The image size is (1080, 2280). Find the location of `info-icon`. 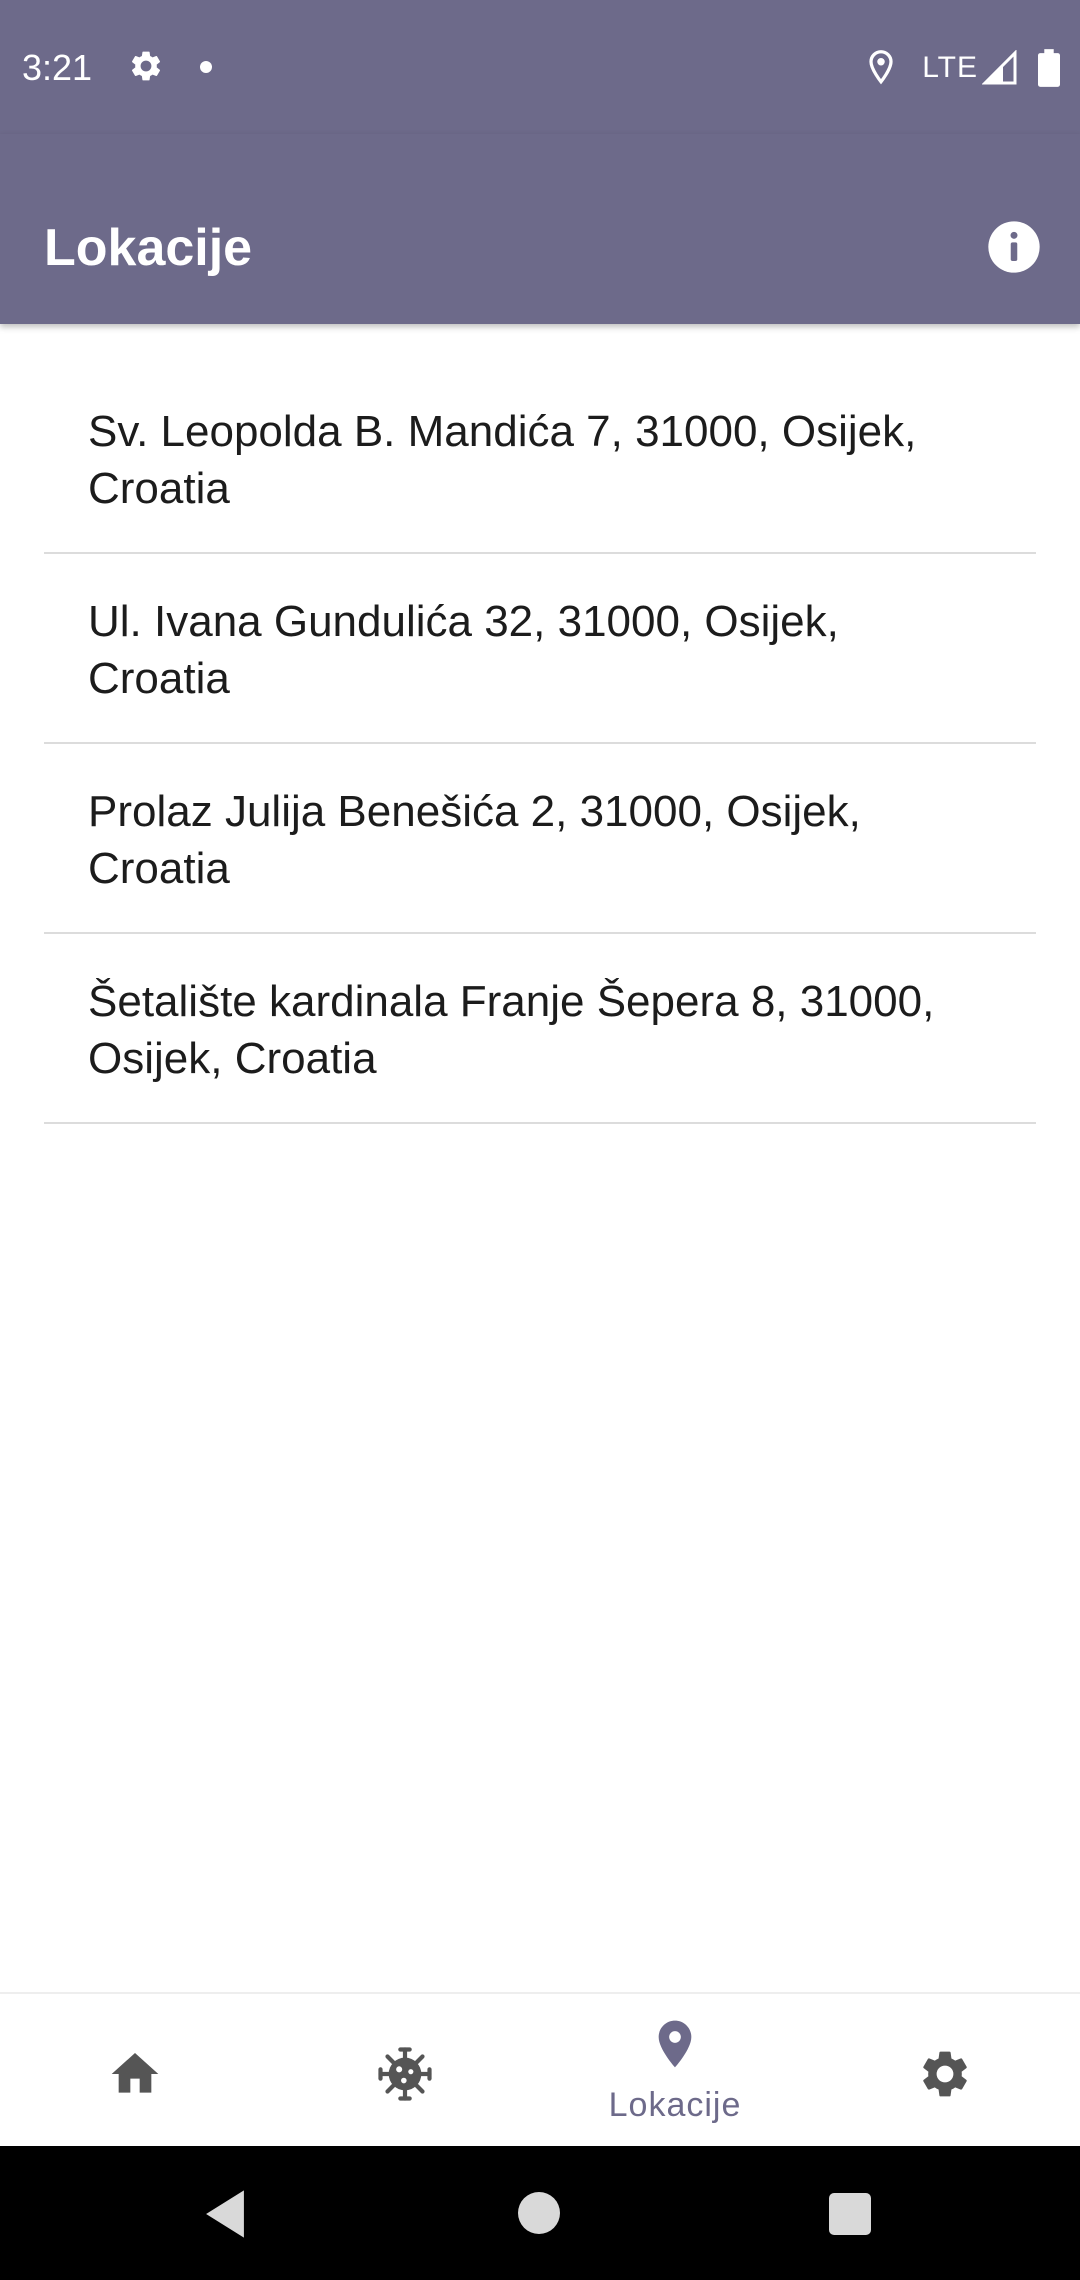

info-icon is located at coordinates (1014, 247).